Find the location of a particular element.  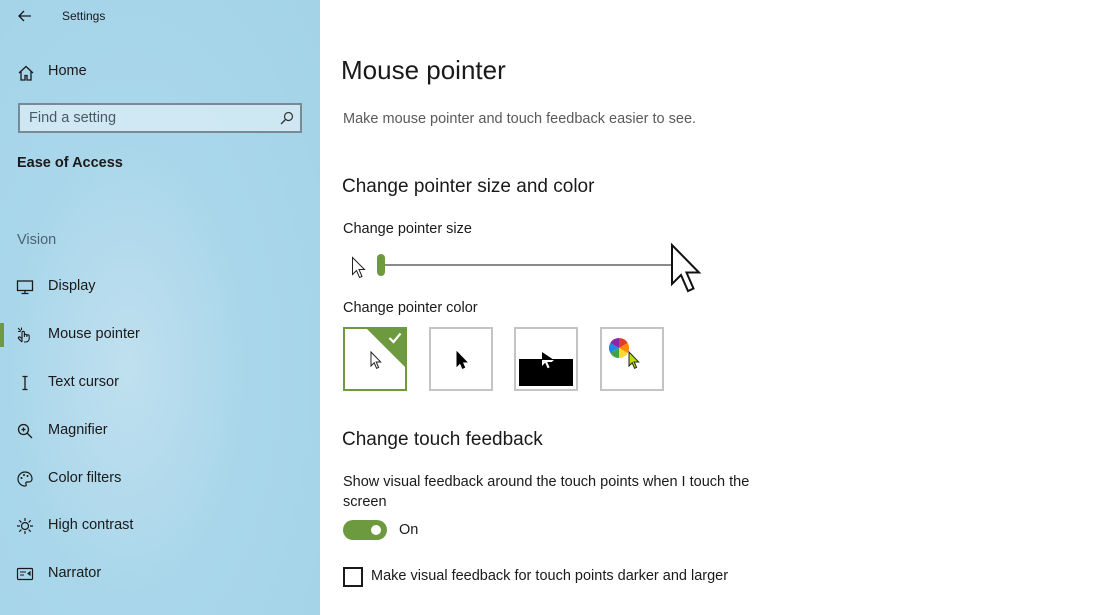

magnifier-icon is located at coordinates (25, 431).